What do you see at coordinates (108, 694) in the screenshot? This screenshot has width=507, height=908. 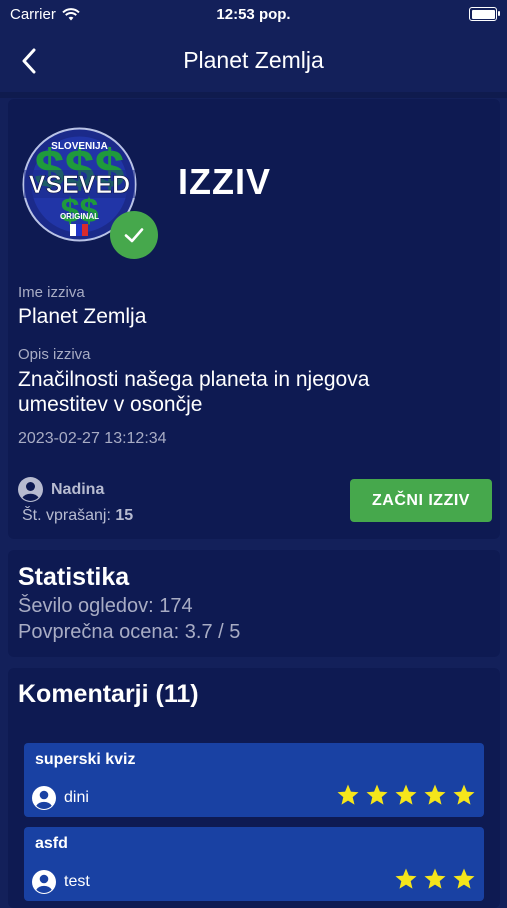 I see `comments-title: Komentarji (11)` at bounding box center [108, 694].